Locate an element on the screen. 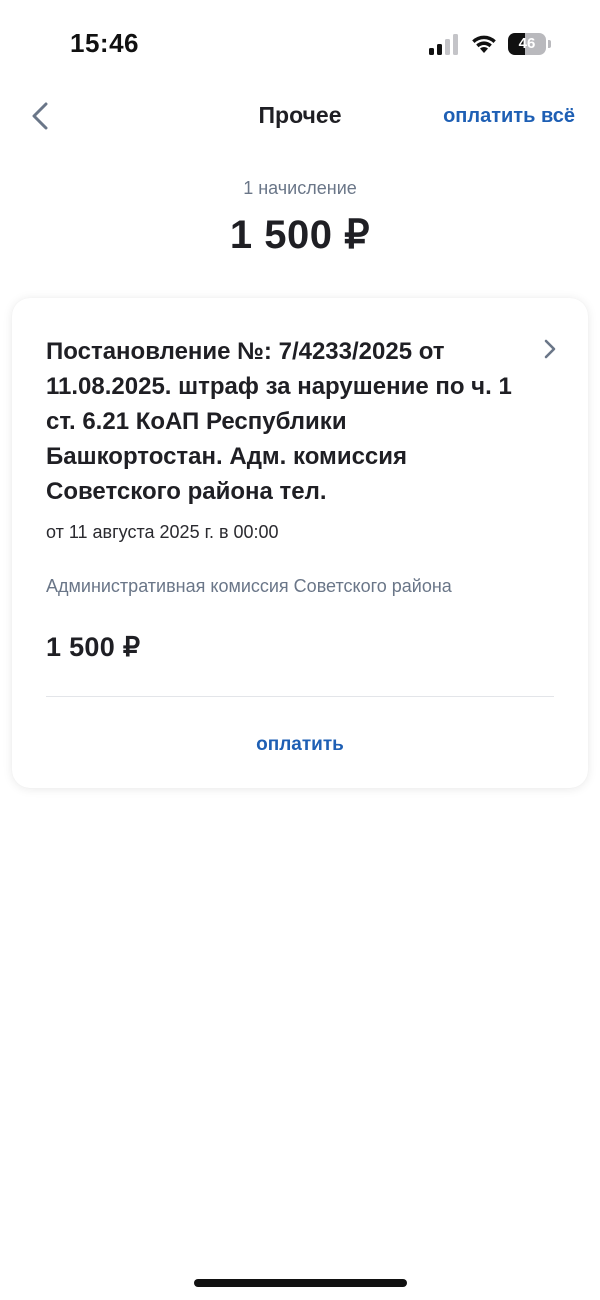  battery-level: 46 is located at coordinates (527, 43).